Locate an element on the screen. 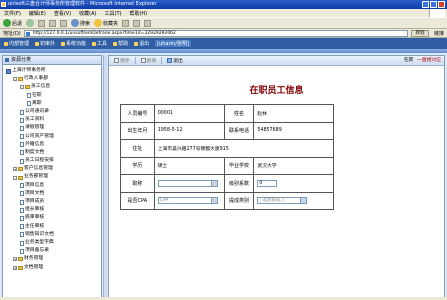  name-value: 赵林 is located at coordinates (293, 113).